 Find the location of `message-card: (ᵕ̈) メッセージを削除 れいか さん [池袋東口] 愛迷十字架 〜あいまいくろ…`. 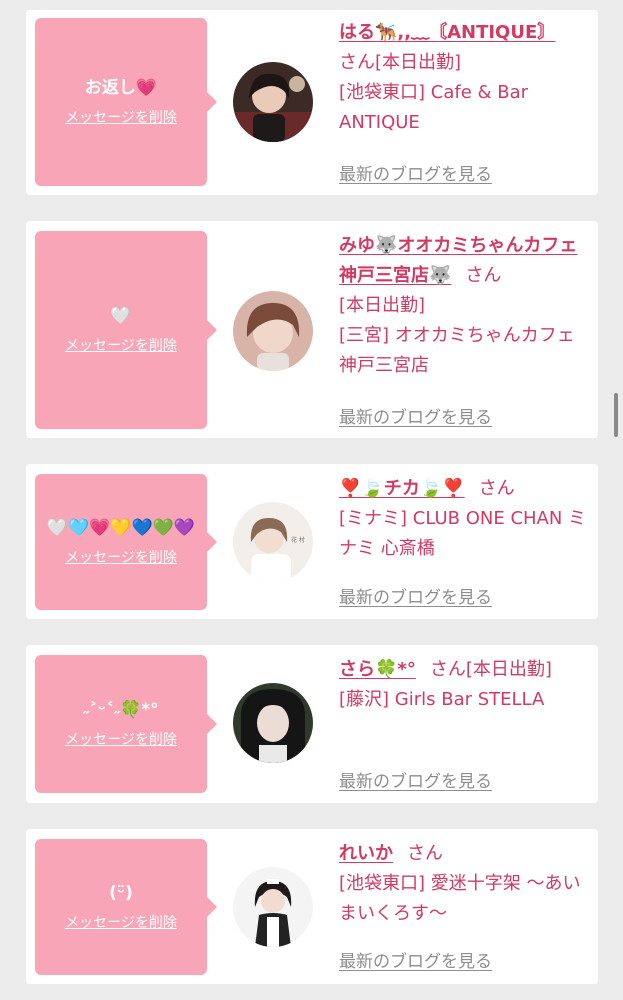

message-card: (ᵕ̈) メッセージを削除 れいか さん [池袋東口] 愛迷十字架 〜あいまいくろ… is located at coordinates (312, 906).